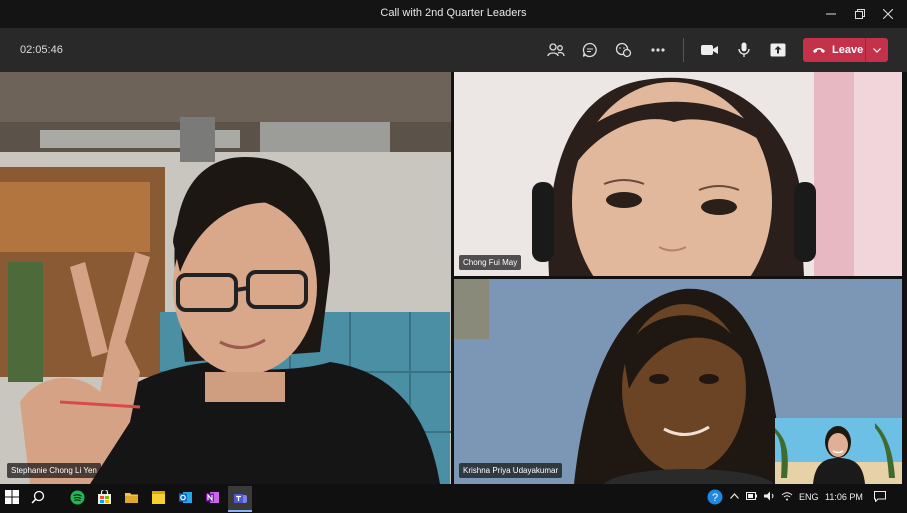 Image resolution: width=907 pixels, height=513 pixels. Describe the element at coordinates (710, 50) in the screenshot. I see `camera-icon` at that location.